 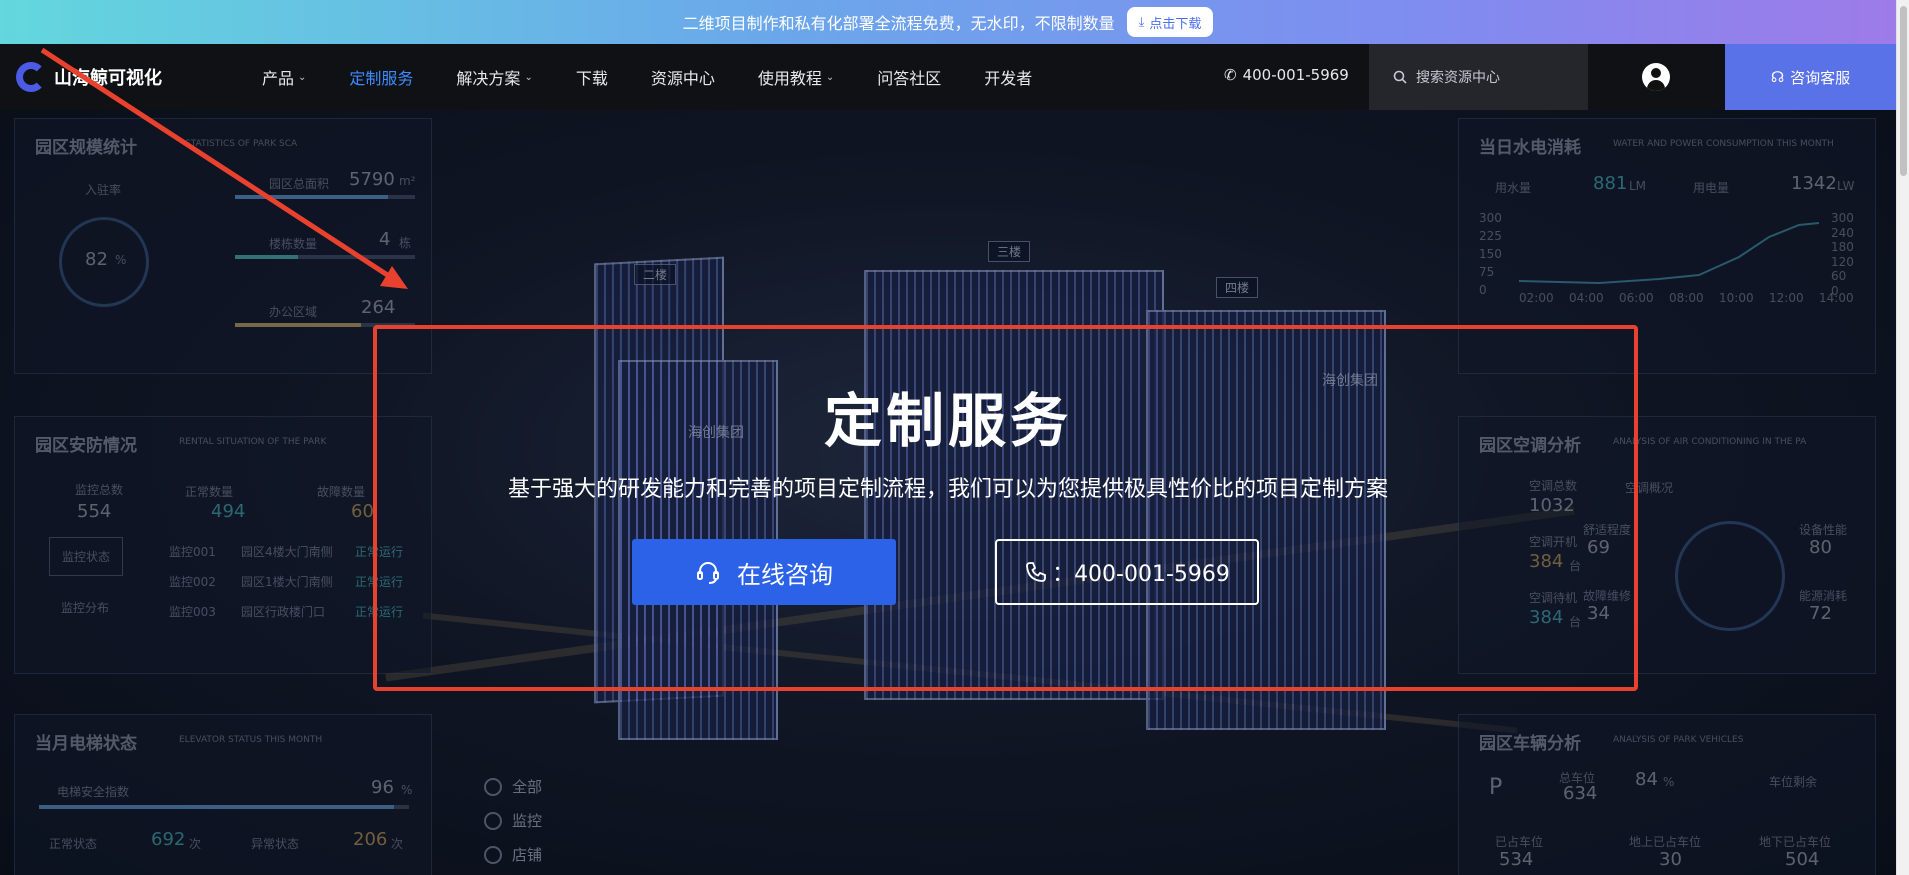 I want to click on nav-item-label: 问答社区, so click(x=909, y=78).